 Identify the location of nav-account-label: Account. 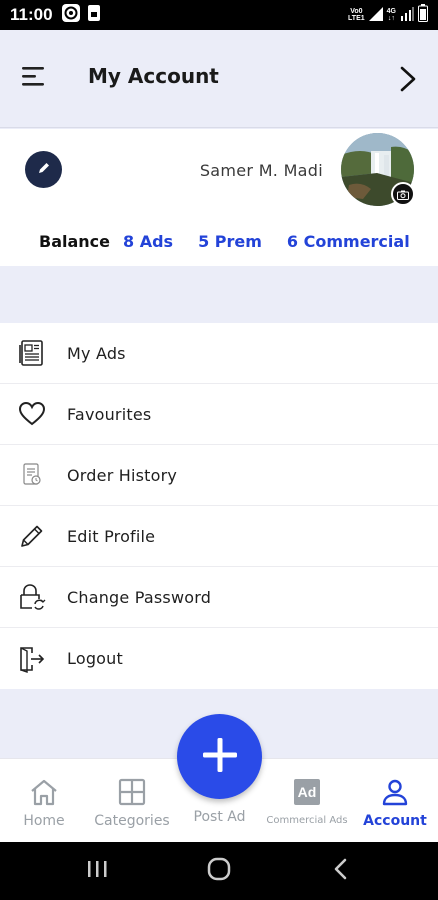
(395, 821).